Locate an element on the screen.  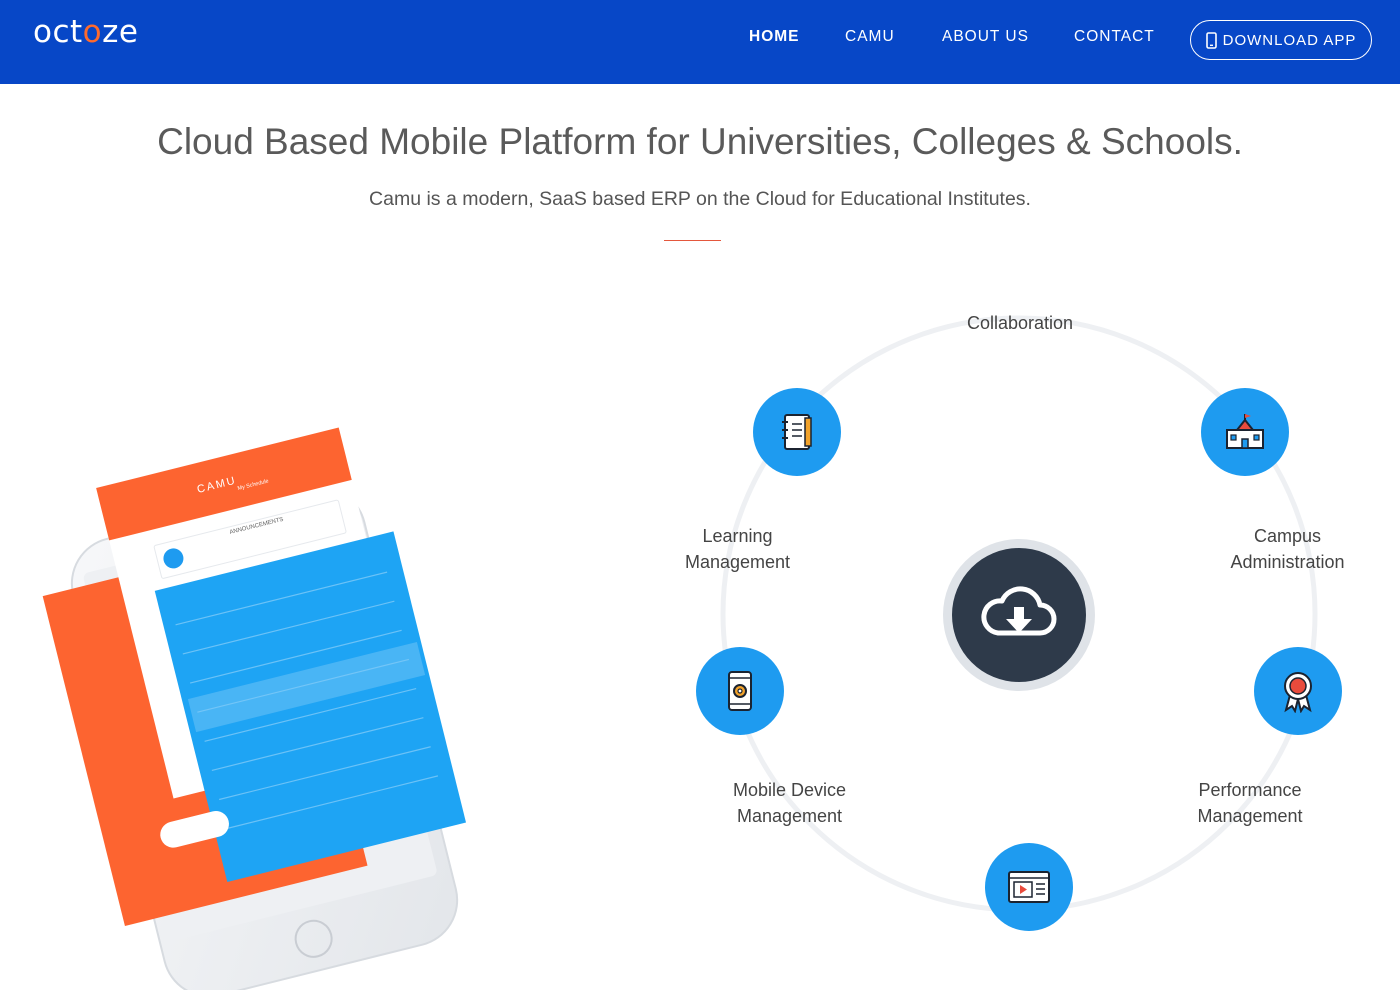
learning-management-icon-button is located at coordinates (797, 432).